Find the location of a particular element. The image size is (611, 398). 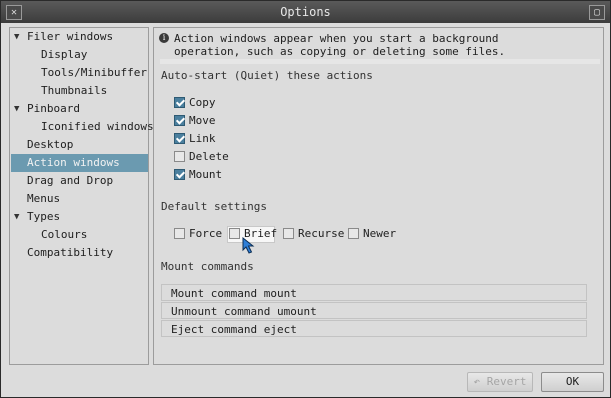

sidebar-item-filer-windows: ▼ Filer windows is located at coordinates (79, 37).